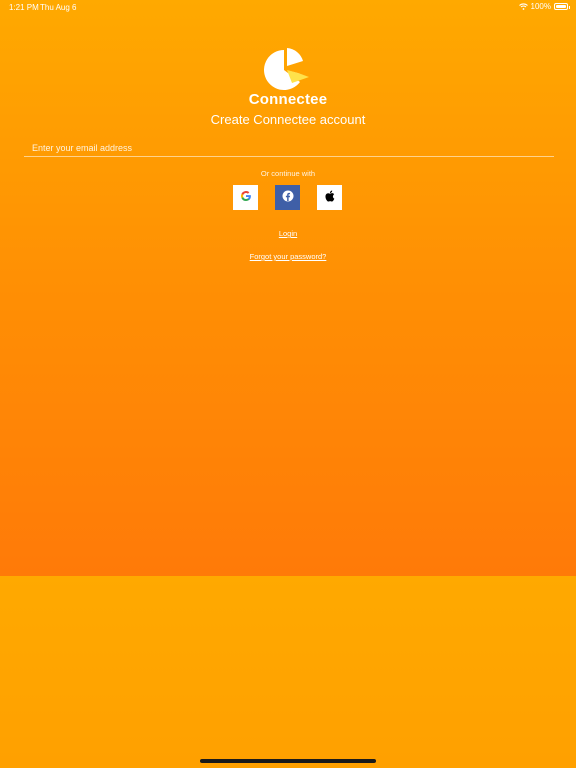 Image resolution: width=576 pixels, height=768 pixels. I want to click on battery-percent: 100%, so click(540, 6).